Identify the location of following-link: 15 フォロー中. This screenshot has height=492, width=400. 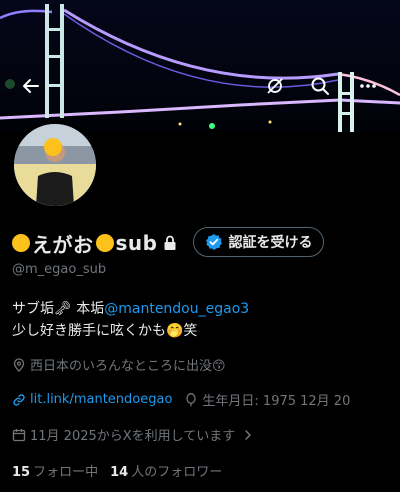
(55, 470).